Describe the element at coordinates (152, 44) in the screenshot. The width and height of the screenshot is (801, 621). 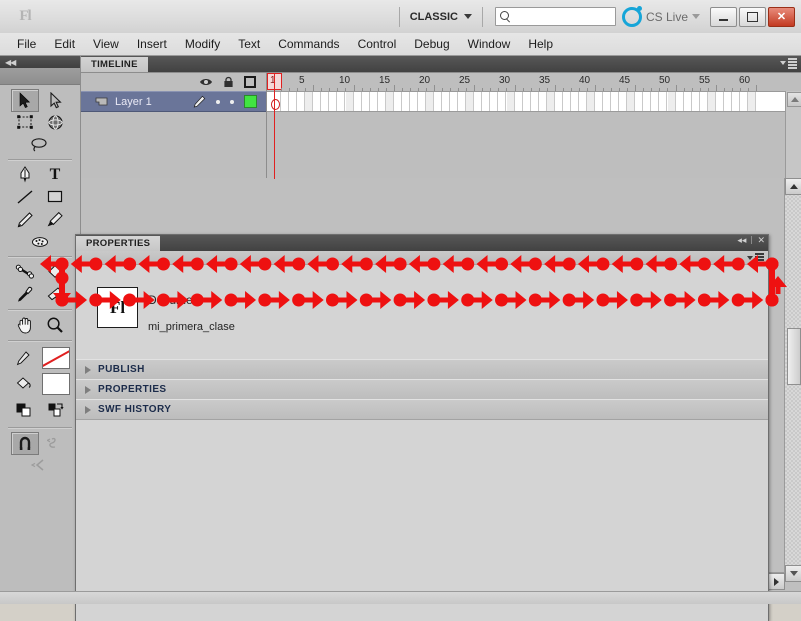
I see `menu-insert: Insert` at that location.